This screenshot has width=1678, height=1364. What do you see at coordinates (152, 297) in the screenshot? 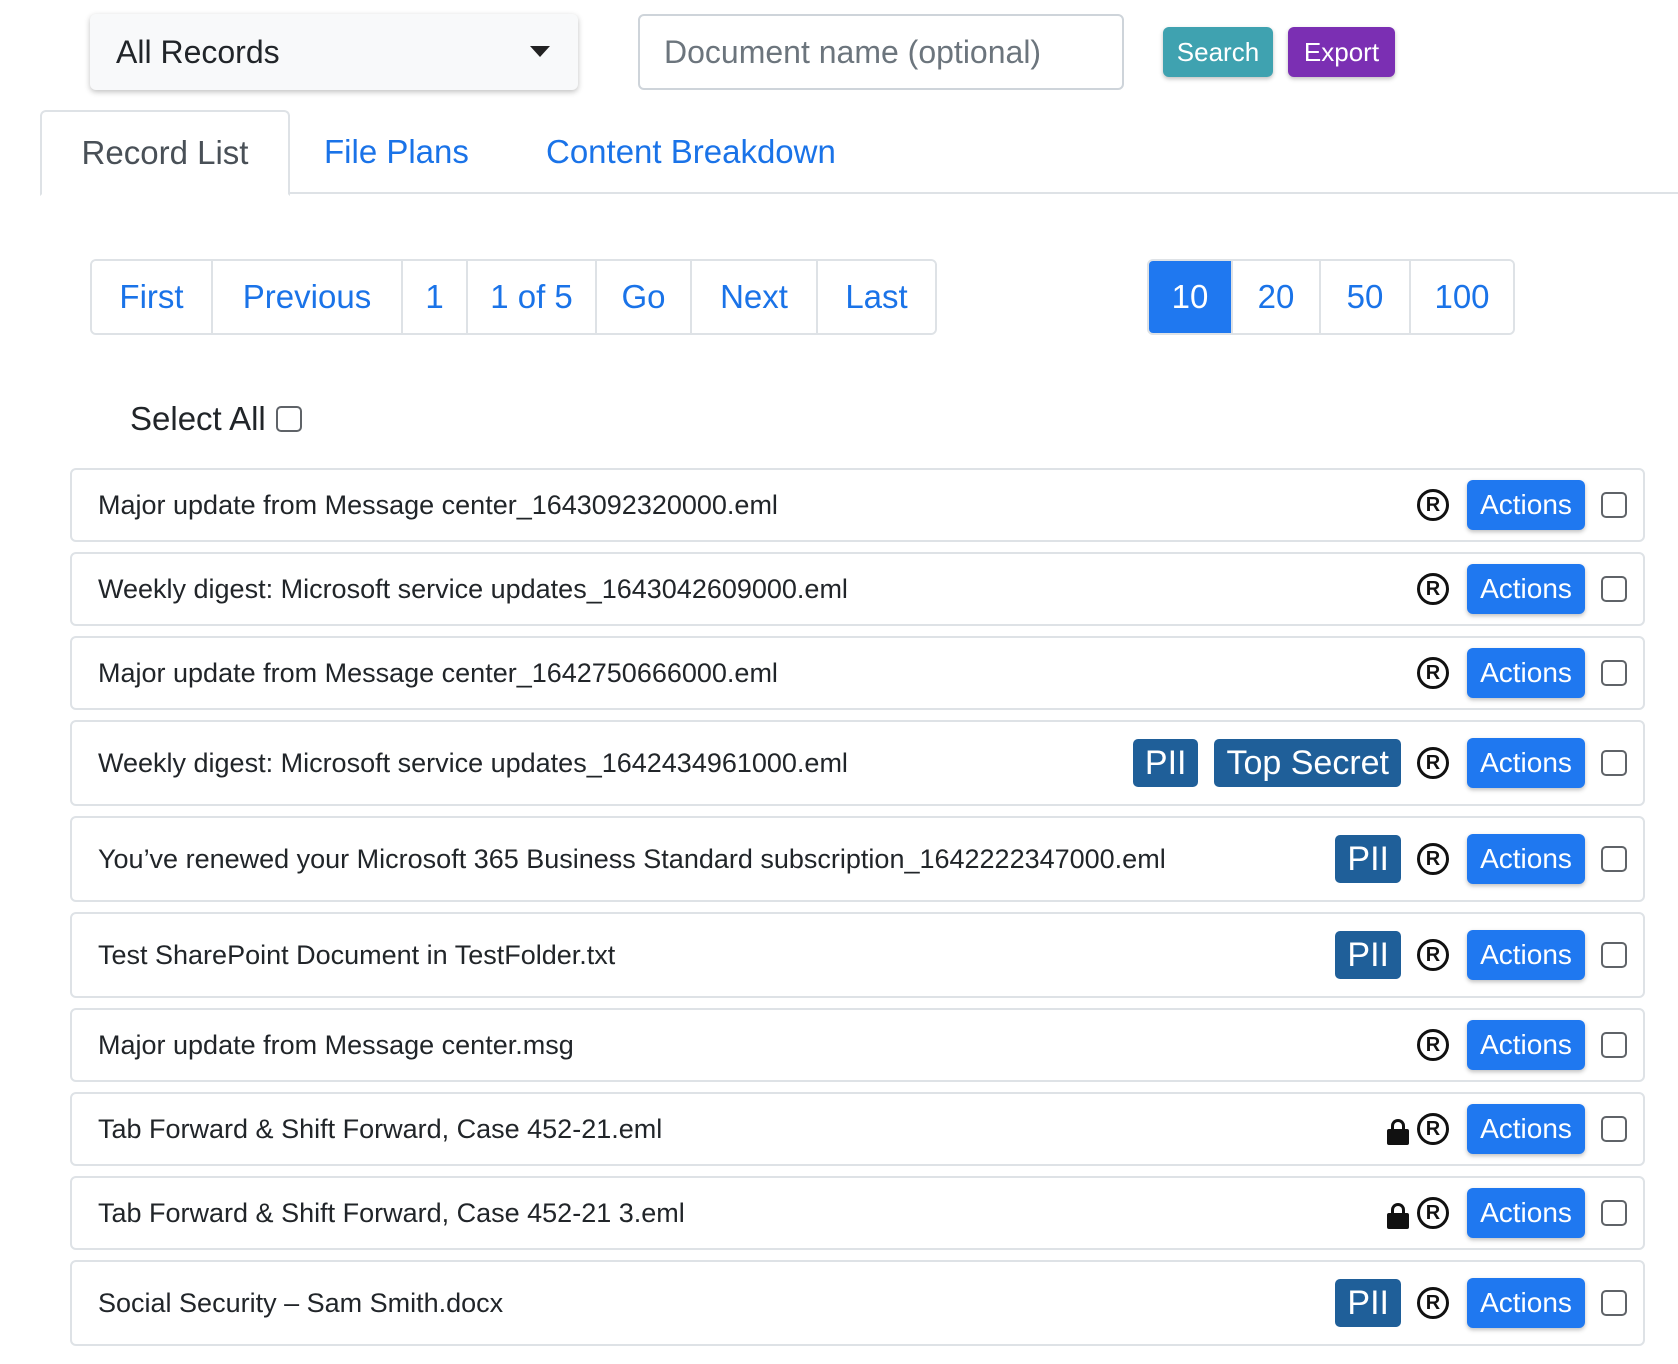
I see `first-page-button: First` at bounding box center [152, 297].